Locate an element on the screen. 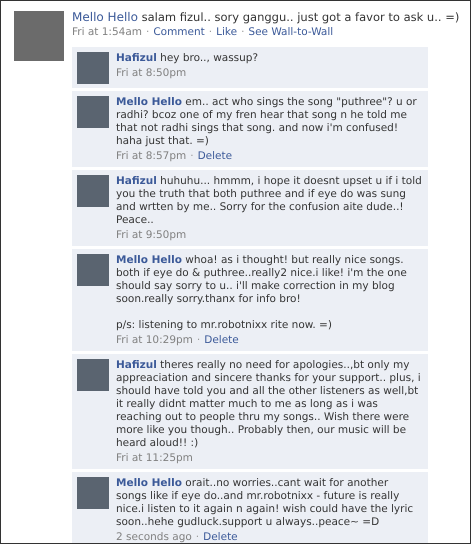 The image size is (471, 544). action-link: See Wall-to-Wall is located at coordinates (291, 32).